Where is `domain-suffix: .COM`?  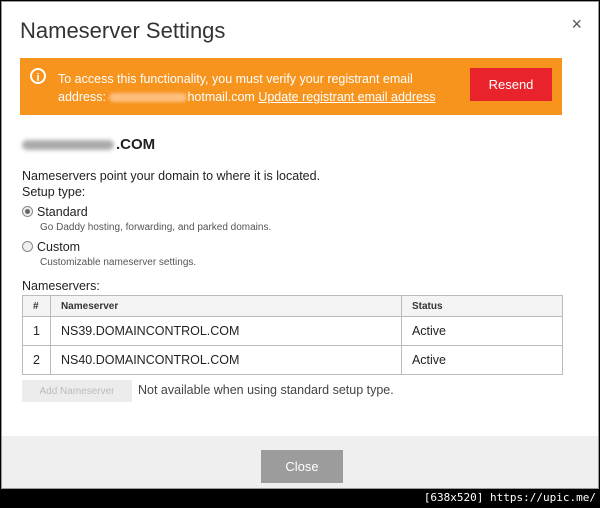
domain-suffix: .COM is located at coordinates (136, 144).